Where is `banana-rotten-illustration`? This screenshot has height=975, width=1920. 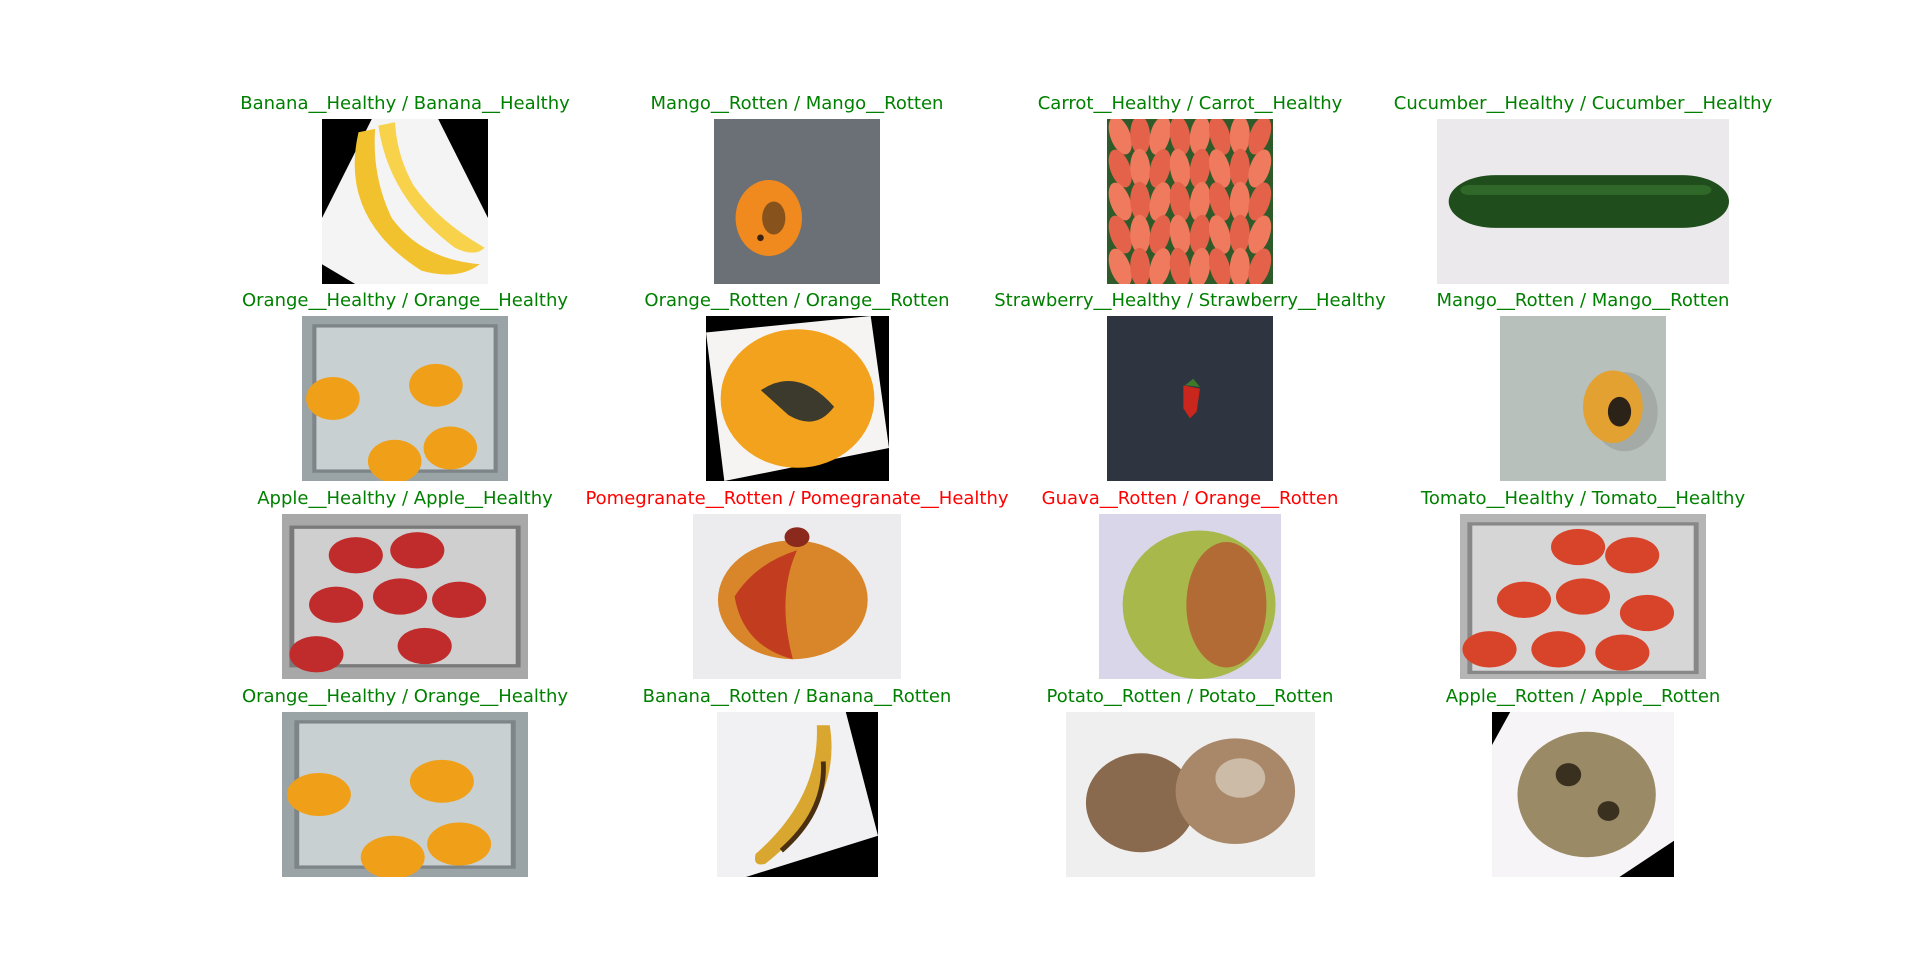 banana-rotten-illustration is located at coordinates (797, 794).